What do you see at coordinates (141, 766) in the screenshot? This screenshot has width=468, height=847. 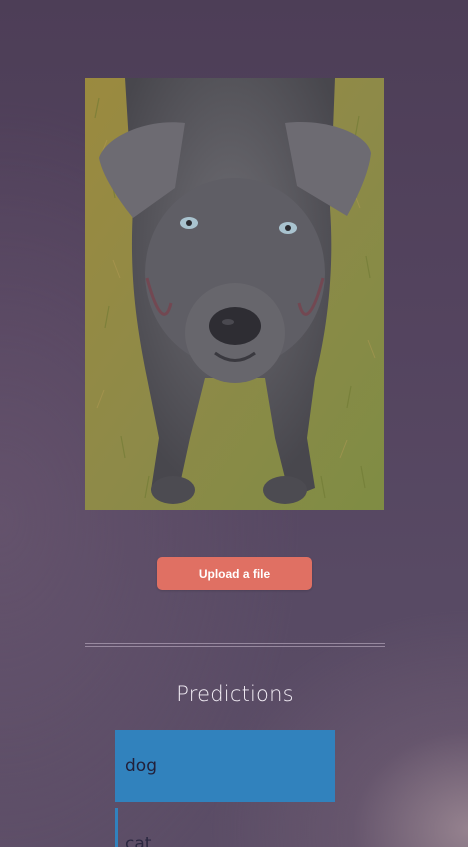 I see `prediction-label: dog` at bounding box center [141, 766].